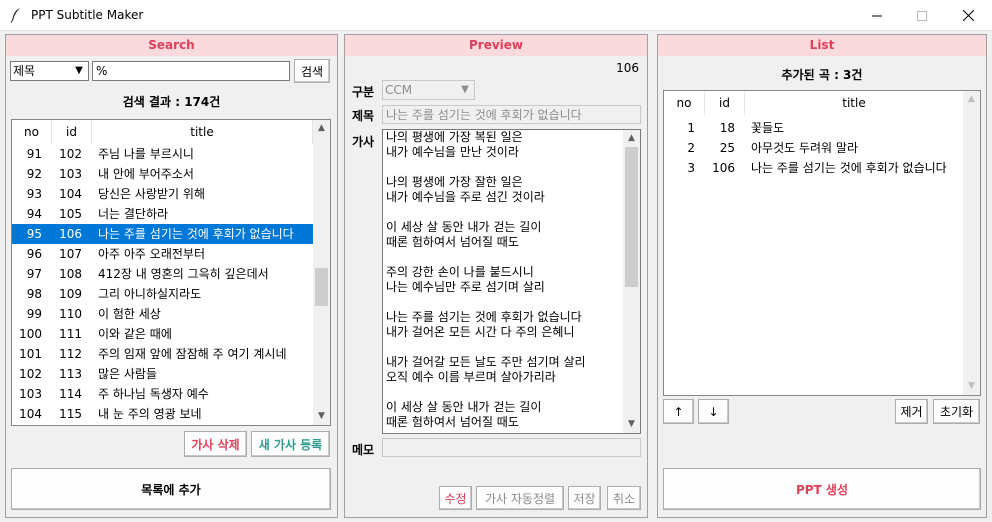 This screenshot has height=522, width=992. I want to click on table-row: 92 103 내 안에 부어주소서, so click(162, 174).